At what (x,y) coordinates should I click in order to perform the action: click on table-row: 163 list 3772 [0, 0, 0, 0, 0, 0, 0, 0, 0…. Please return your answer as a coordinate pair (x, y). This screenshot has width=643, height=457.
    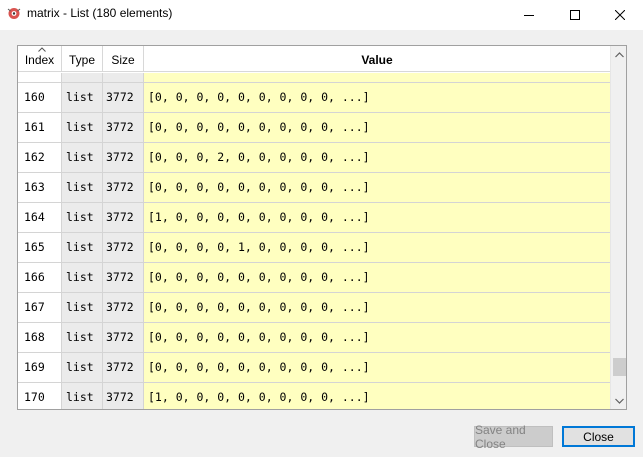
    Looking at the image, I should click on (314, 188).